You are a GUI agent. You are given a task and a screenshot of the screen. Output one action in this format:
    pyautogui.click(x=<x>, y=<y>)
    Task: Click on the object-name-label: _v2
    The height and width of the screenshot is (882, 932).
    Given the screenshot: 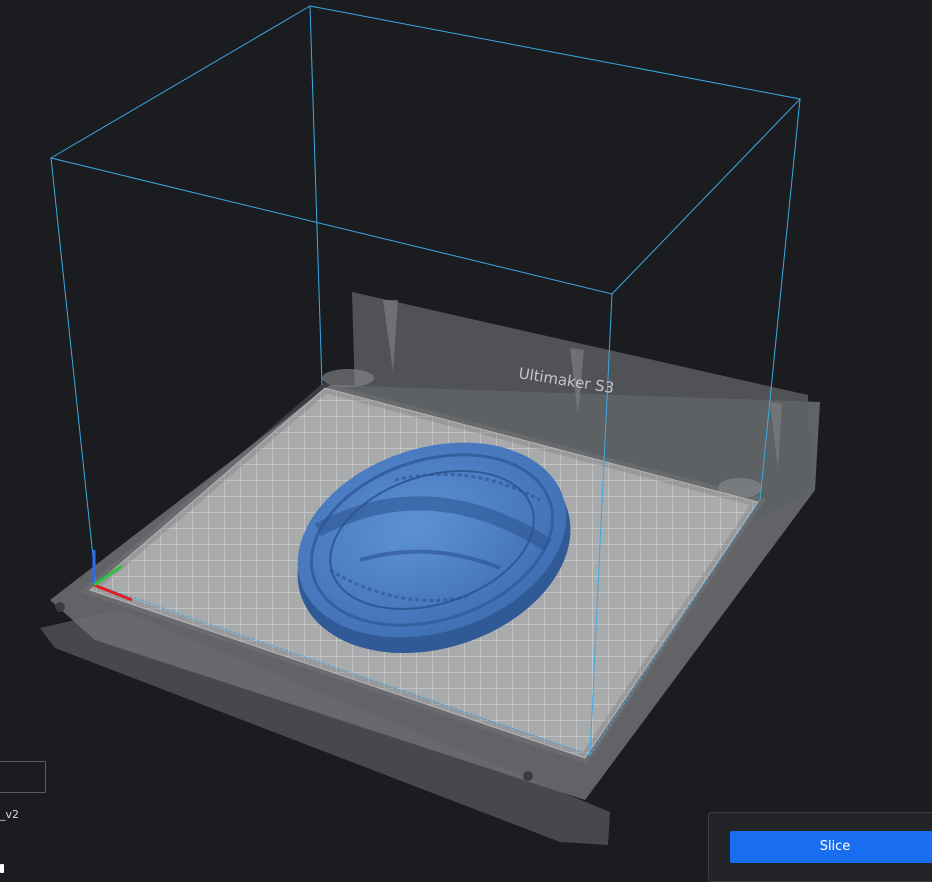 What is the action you would take?
    pyautogui.click(x=10, y=814)
    